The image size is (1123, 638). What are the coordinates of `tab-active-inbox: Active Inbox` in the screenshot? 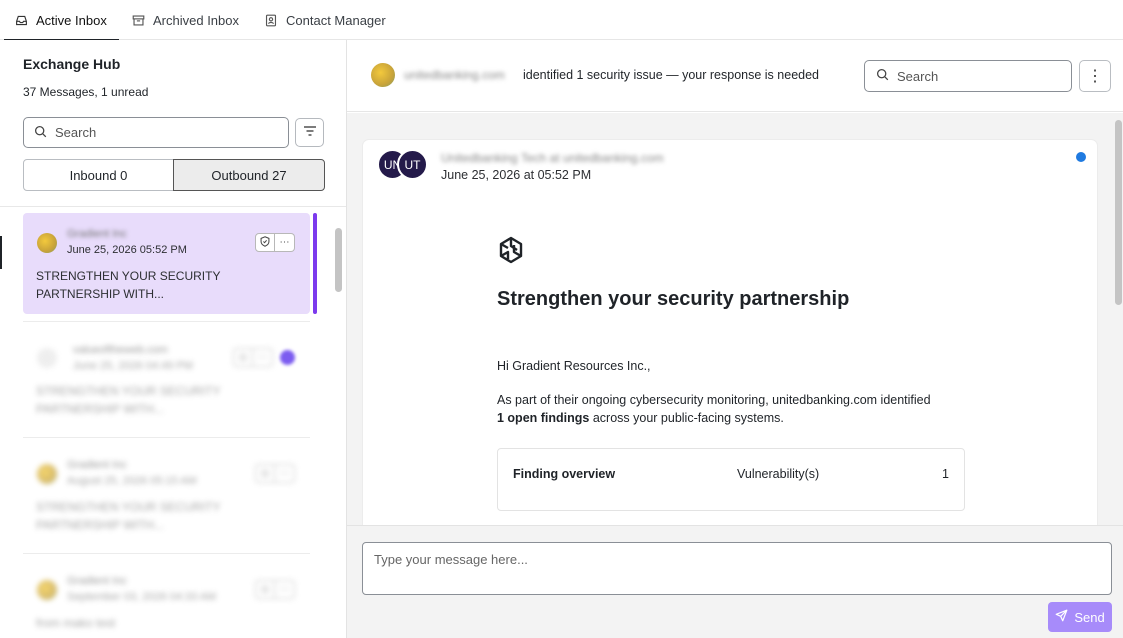 It's located at (61, 20).